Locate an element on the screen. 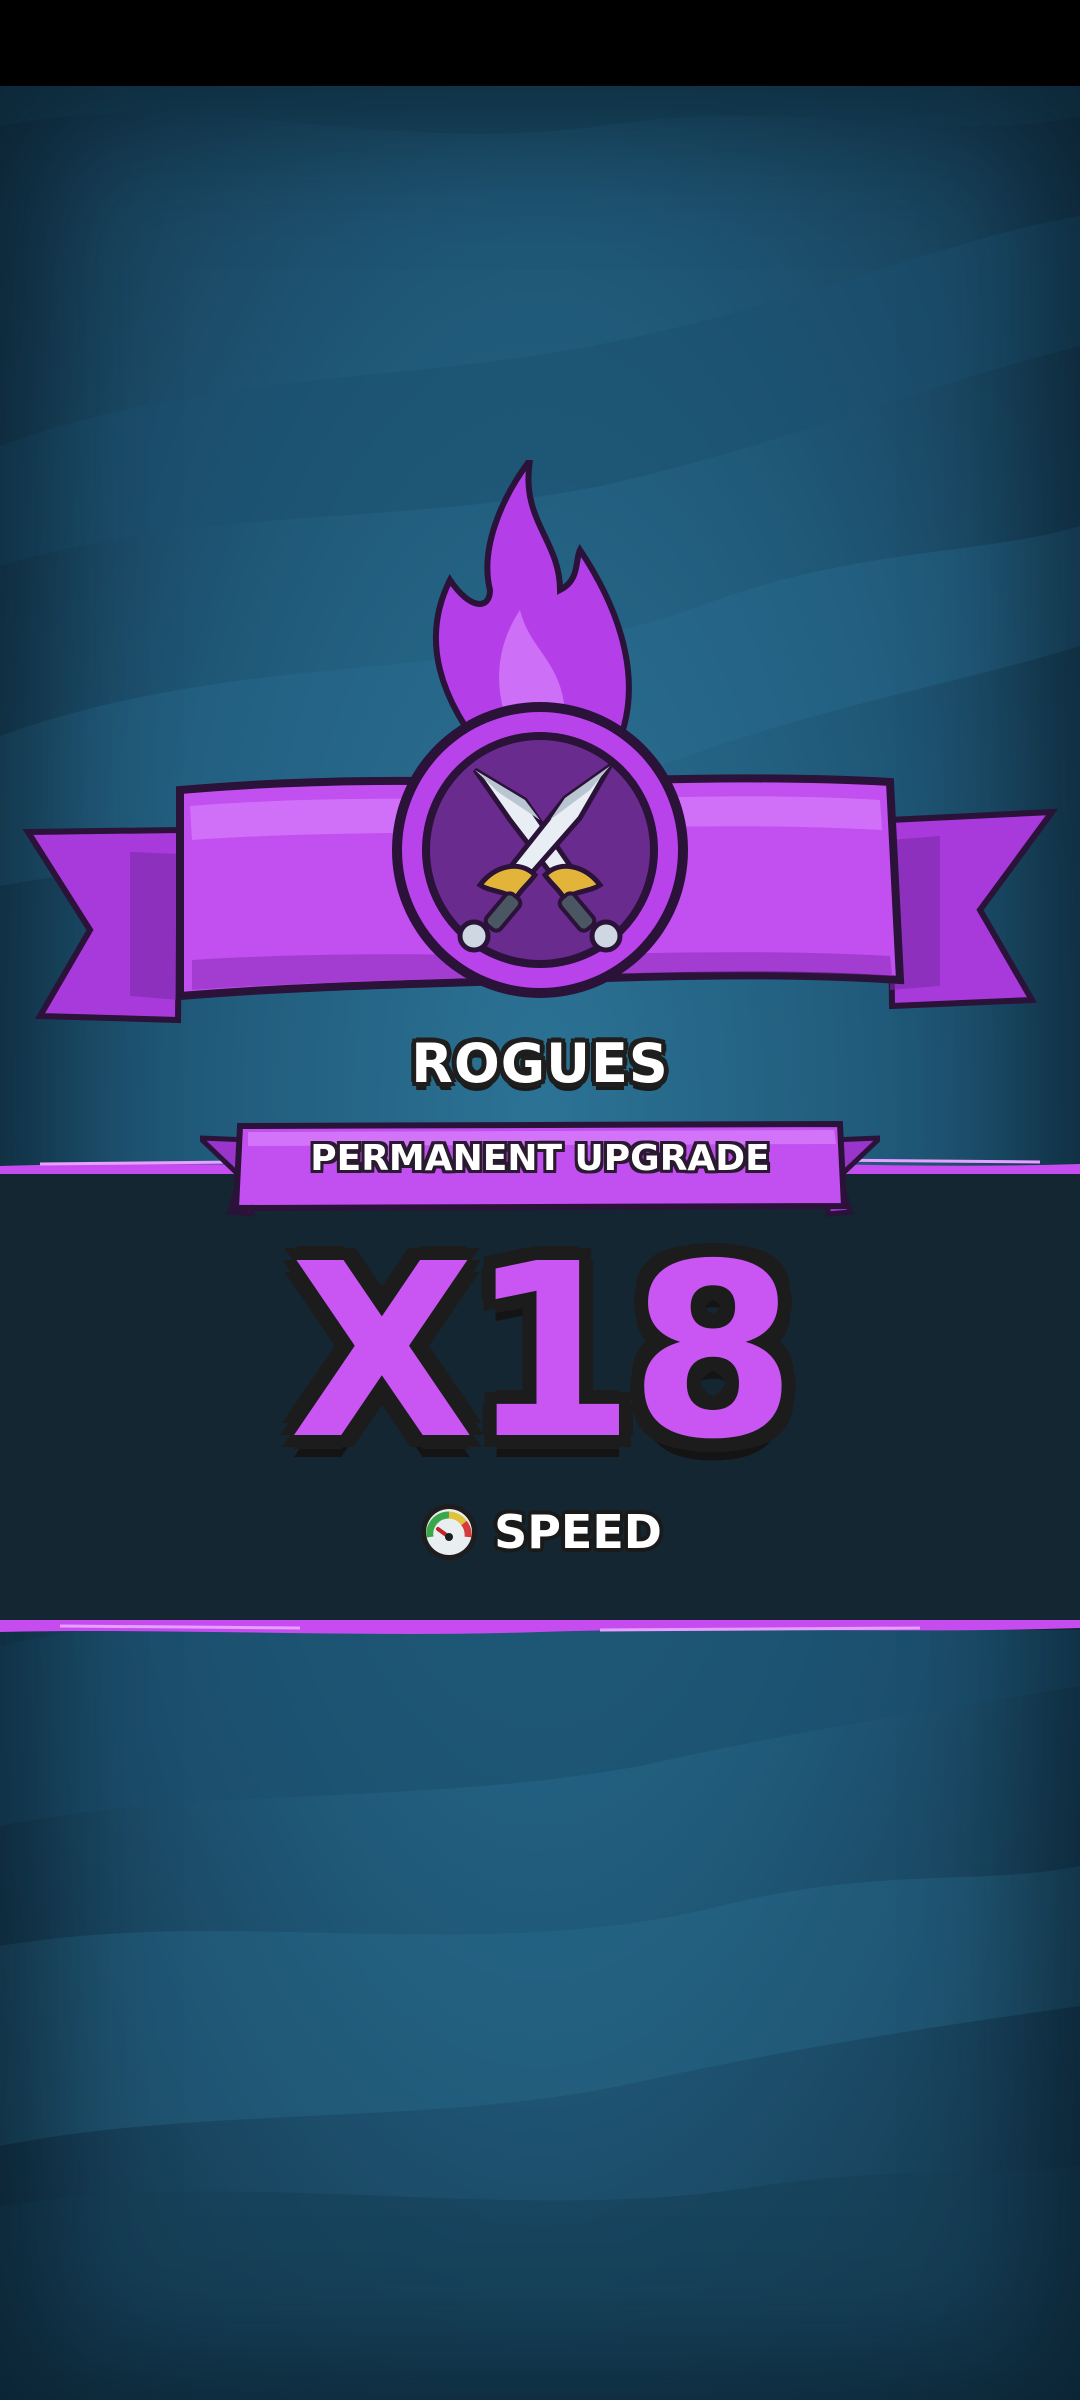 Image resolution: width=1080 pixels, height=2400 pixels. speedometer-icon is located at coordinates (449, 1532).